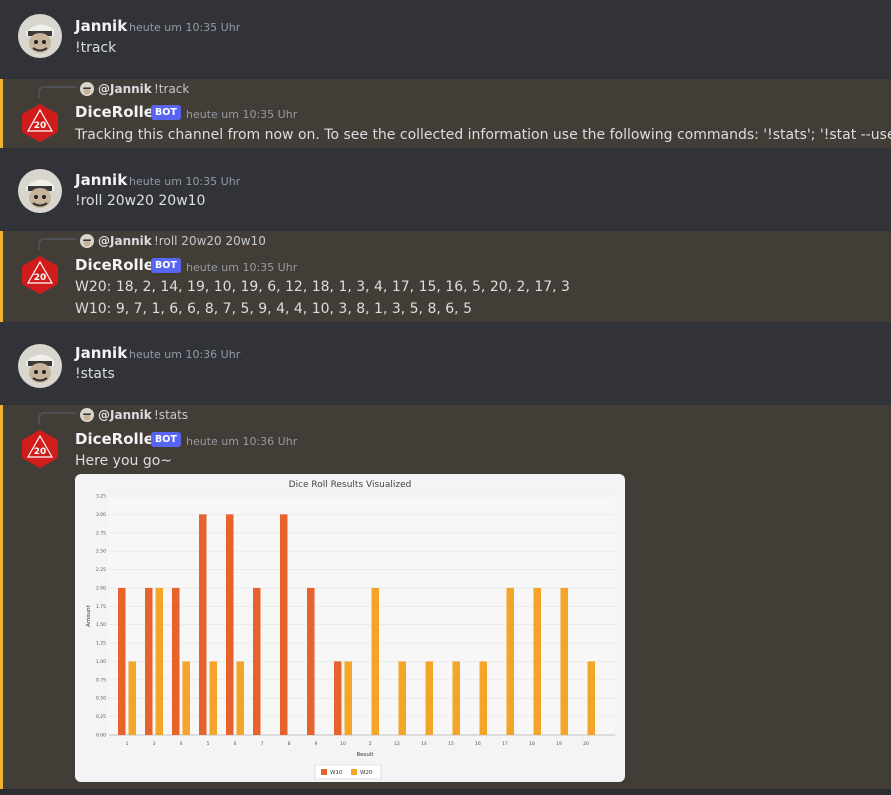 The width and height of the screenshot is (891, 795). What do you see at coordinates (478, 744) in the screenshot?
I see `x-tick-label: 16` at bounding box center [478, 744].